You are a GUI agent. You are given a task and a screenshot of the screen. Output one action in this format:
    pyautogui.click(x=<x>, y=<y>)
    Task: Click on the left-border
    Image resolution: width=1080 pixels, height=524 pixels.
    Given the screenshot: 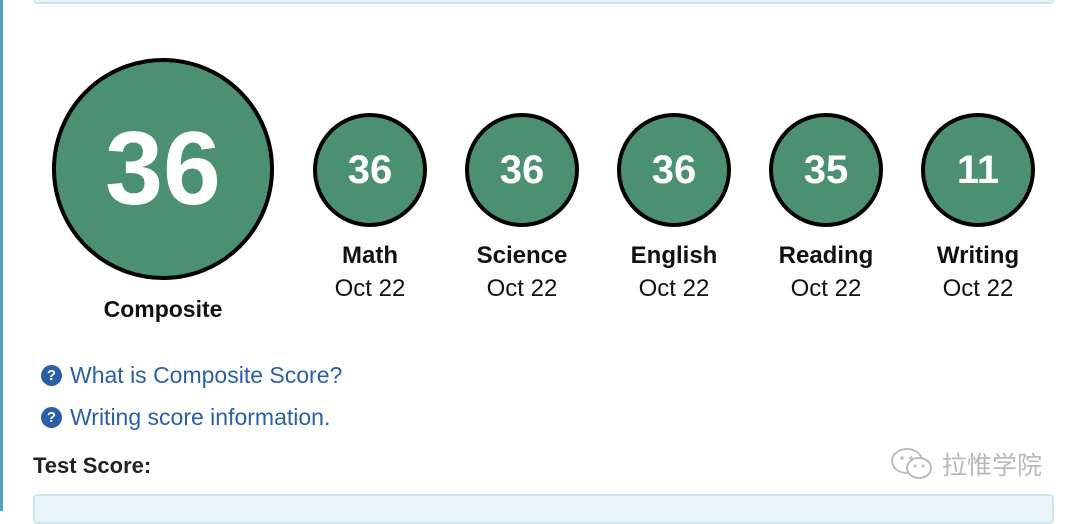 What is the action you would take?
    pyautogui.click(x=1, y=255)
    